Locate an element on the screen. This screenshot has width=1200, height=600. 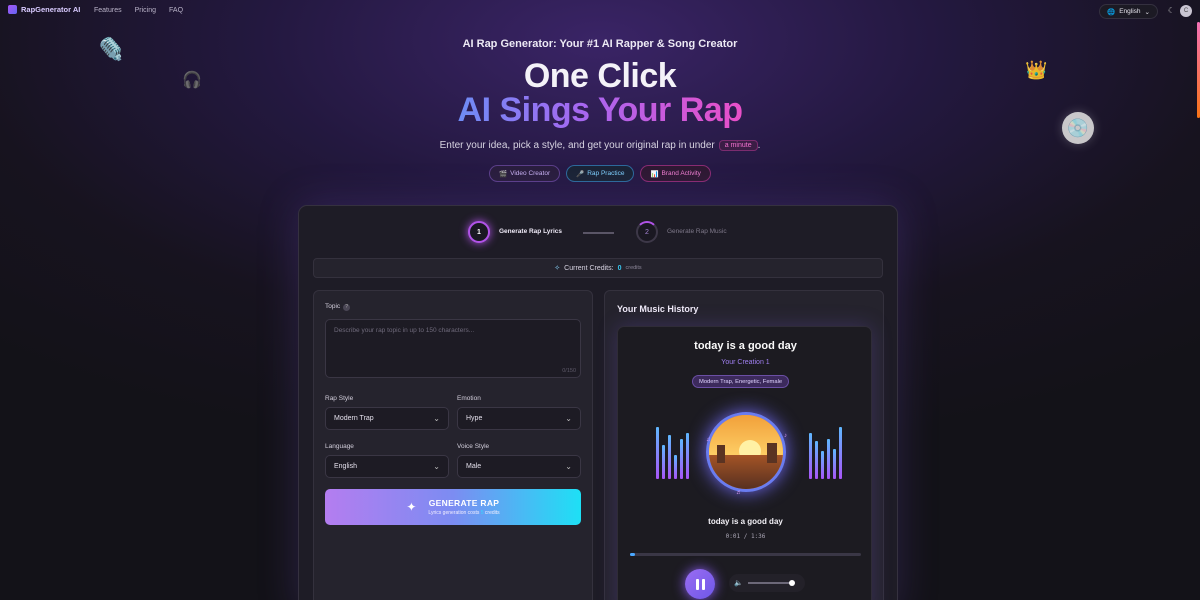
chart-icon: 📊 is located at coordinates (654, 174).